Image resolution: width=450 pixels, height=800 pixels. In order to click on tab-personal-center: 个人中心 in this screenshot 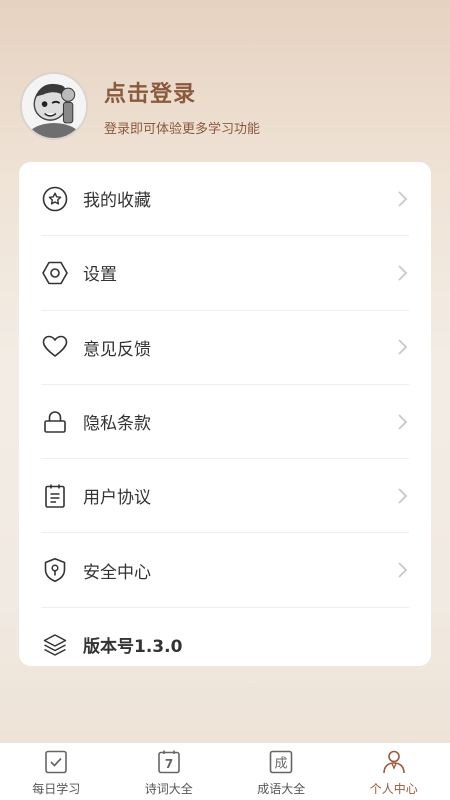, I will do `click(394, 771)`.